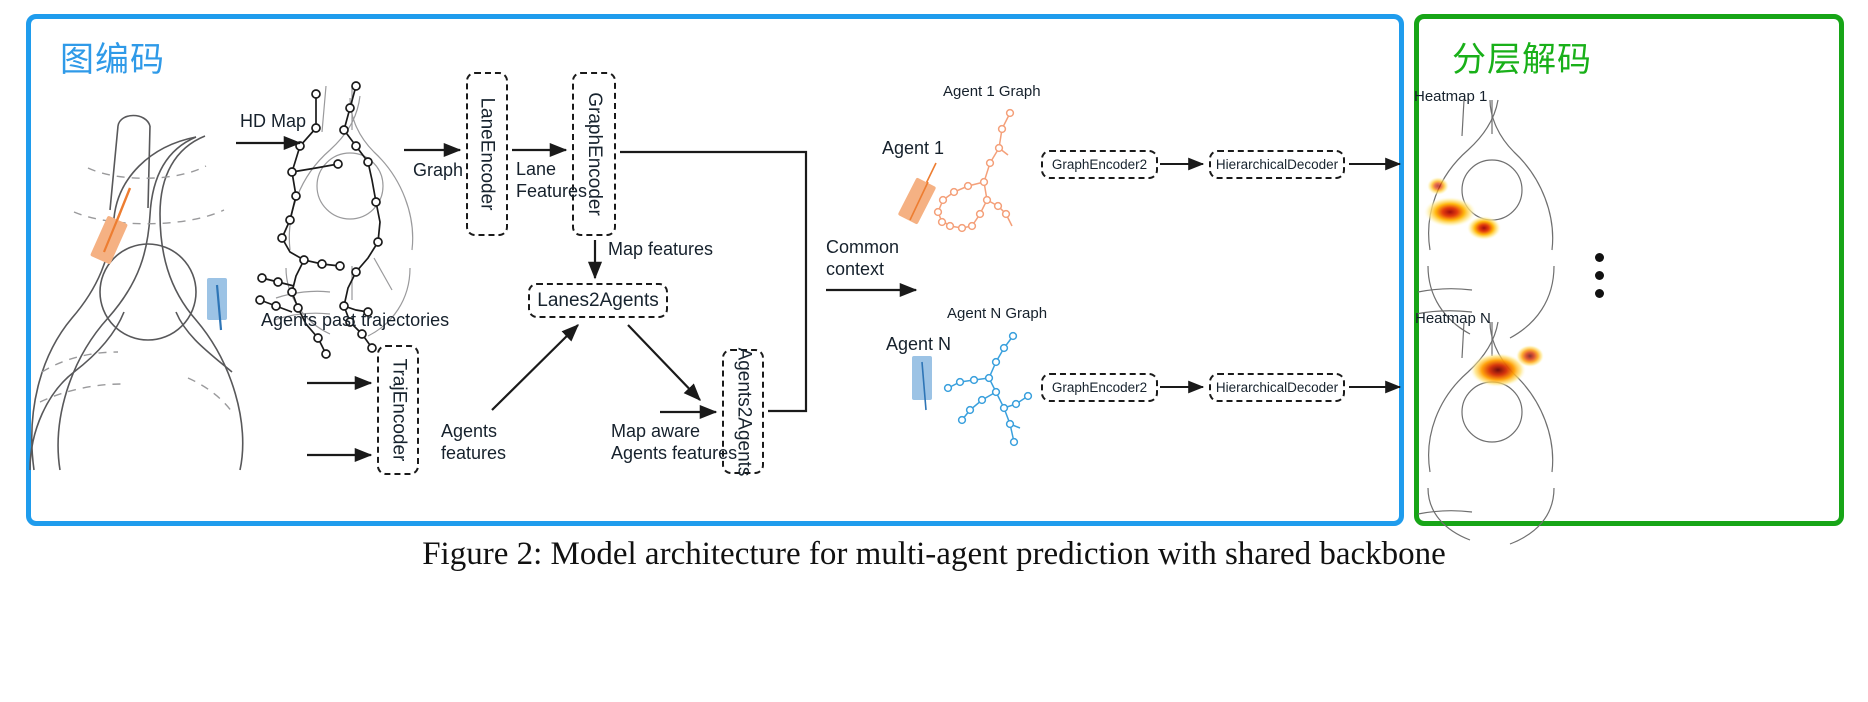  I want to click on lane-encoder-label: LaneEncoder, so click(488, 154).